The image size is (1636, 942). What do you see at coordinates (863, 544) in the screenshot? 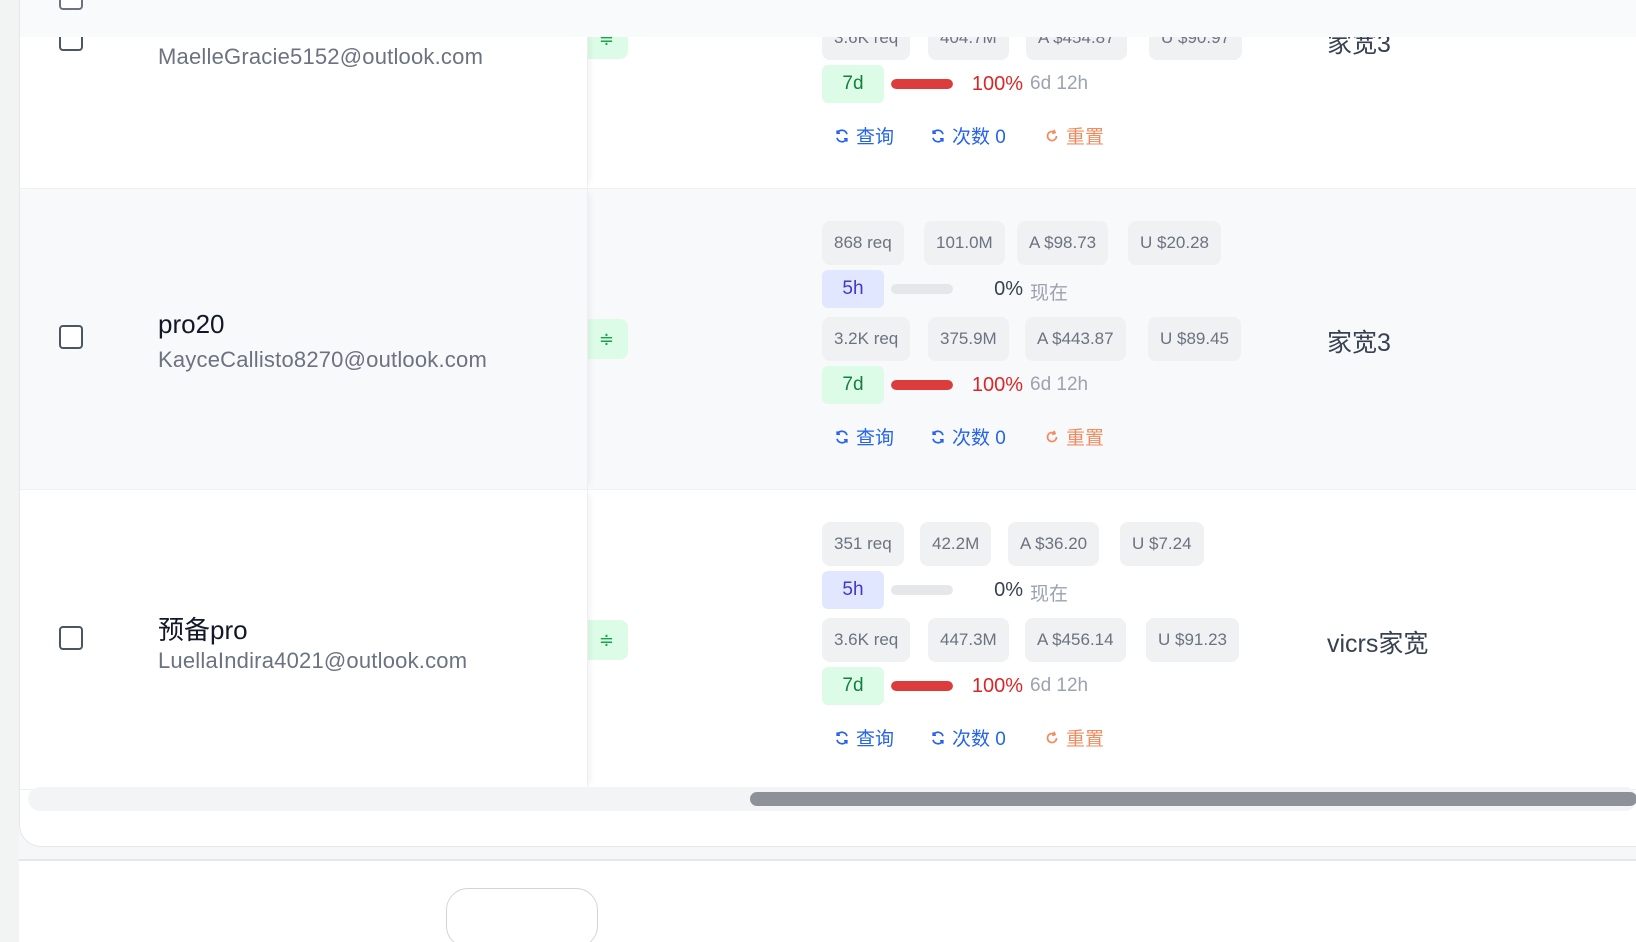
I see `stat-requests: 351 req` at bounding box center [863, 544].